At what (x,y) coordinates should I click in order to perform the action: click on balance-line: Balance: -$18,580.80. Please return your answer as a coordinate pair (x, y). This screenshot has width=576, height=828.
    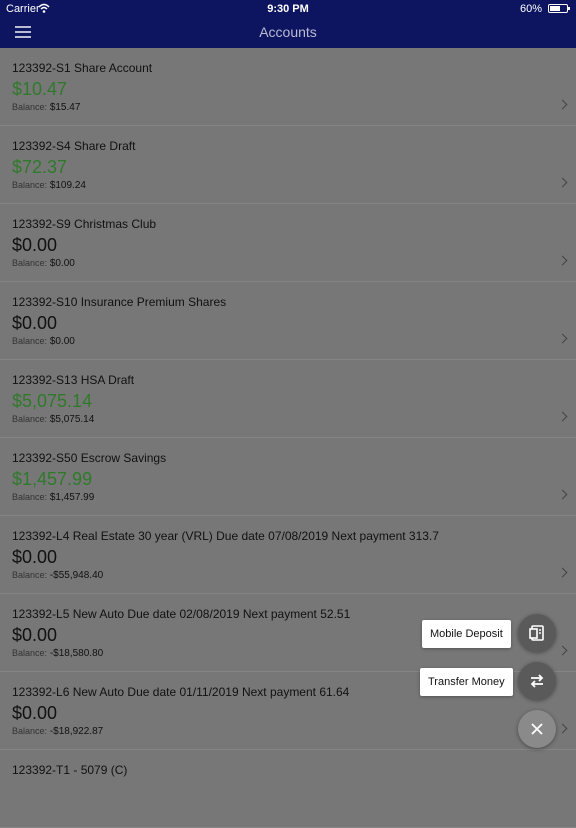
    Looking at the image, I should click on (57, 653).